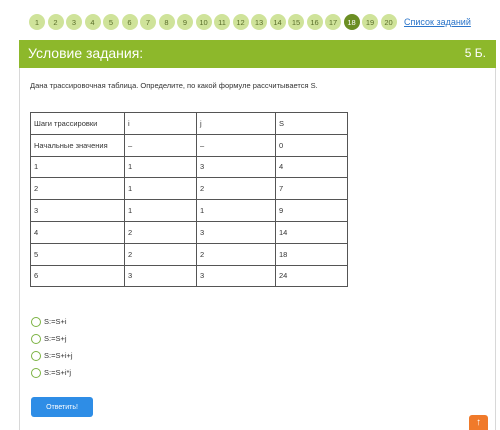  What do you see at coordinates (55, 321) in the screenshot?
I see `option-label: S:=S+i` at bounding box center [55, 321].